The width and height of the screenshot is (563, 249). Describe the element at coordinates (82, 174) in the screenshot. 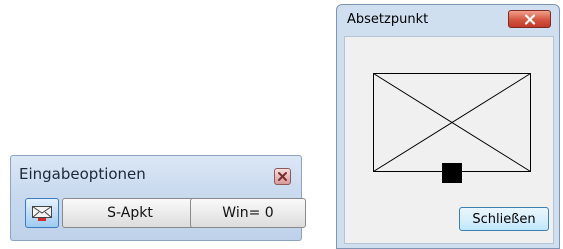

I see `toolbar-title: Eingabeoptionen` at that location.